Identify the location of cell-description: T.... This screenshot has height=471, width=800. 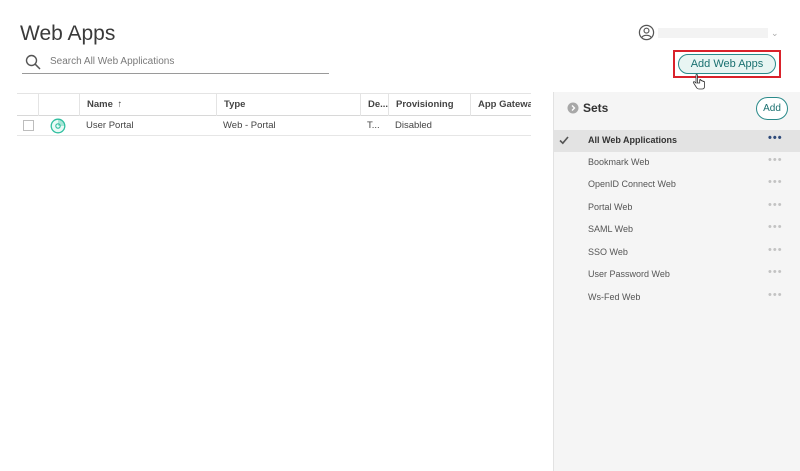
(373, 125).